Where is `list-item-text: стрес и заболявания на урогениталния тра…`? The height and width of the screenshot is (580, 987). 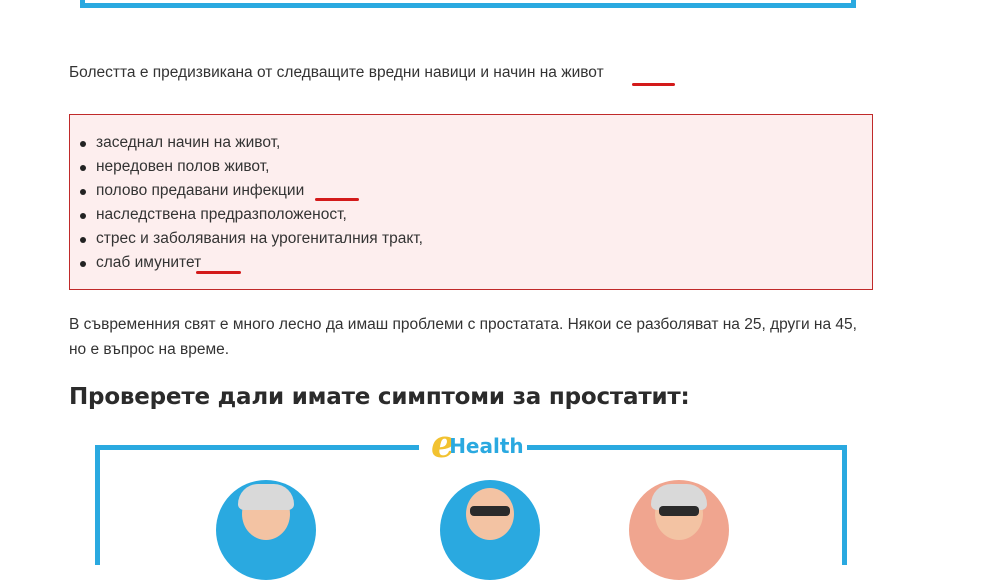 list-item-text: стрес и заболявания на урогениталния тра… is located at coordinates (259, 238).